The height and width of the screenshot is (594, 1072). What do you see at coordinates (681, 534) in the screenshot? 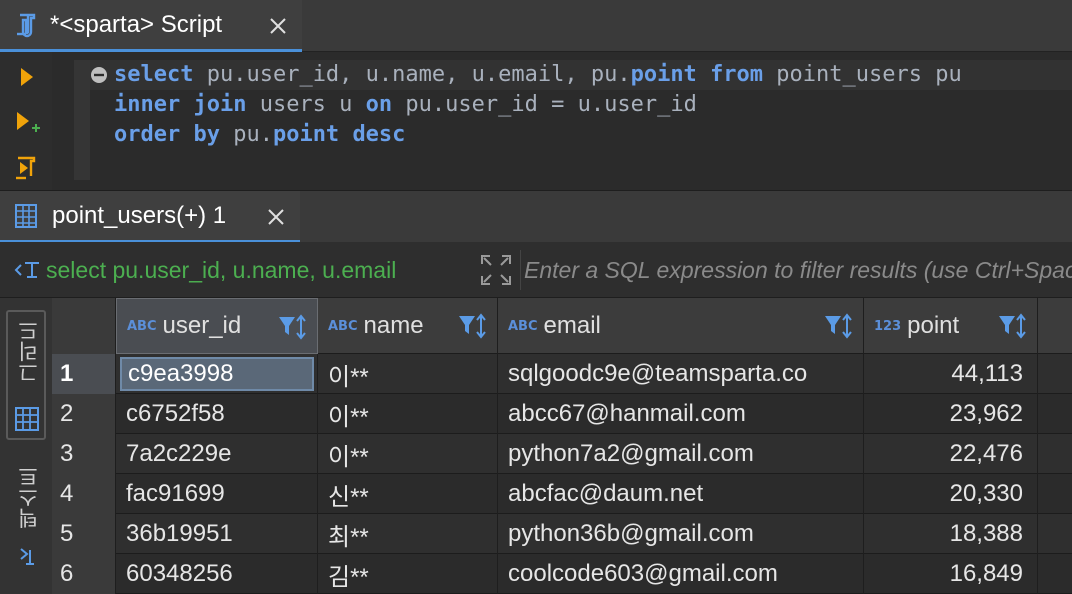
I see `cell-email: python36b@gmail.com` at bounding box center [681, 534].